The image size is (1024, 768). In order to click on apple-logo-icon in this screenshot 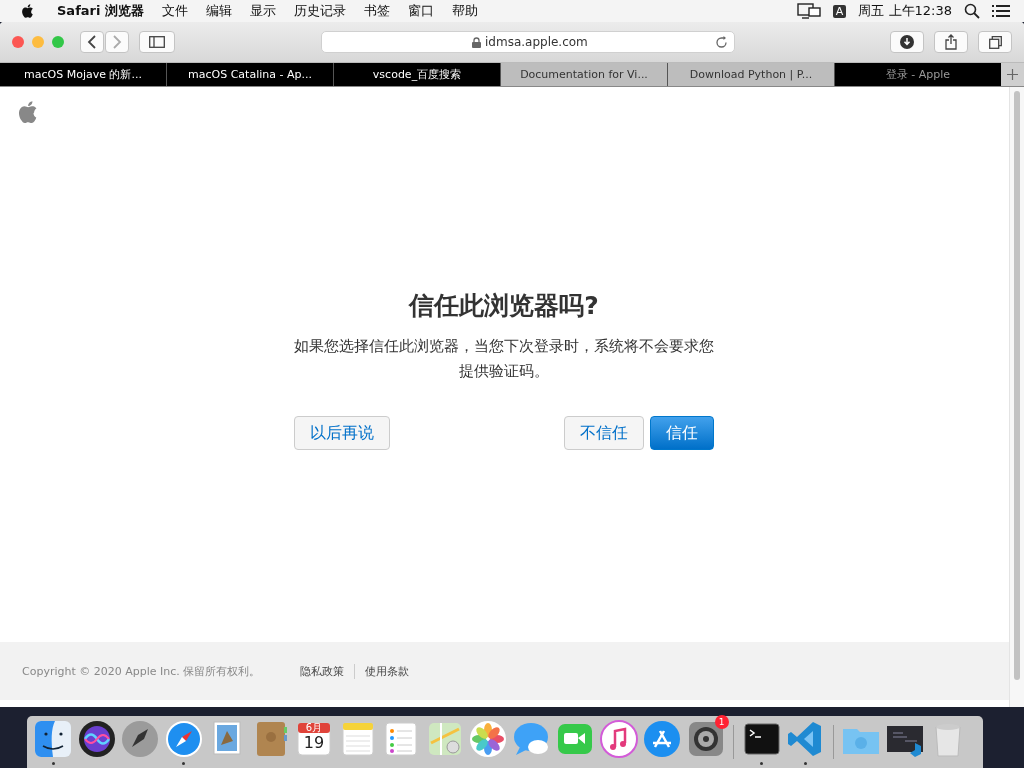, I will do `click(27, 112)`.